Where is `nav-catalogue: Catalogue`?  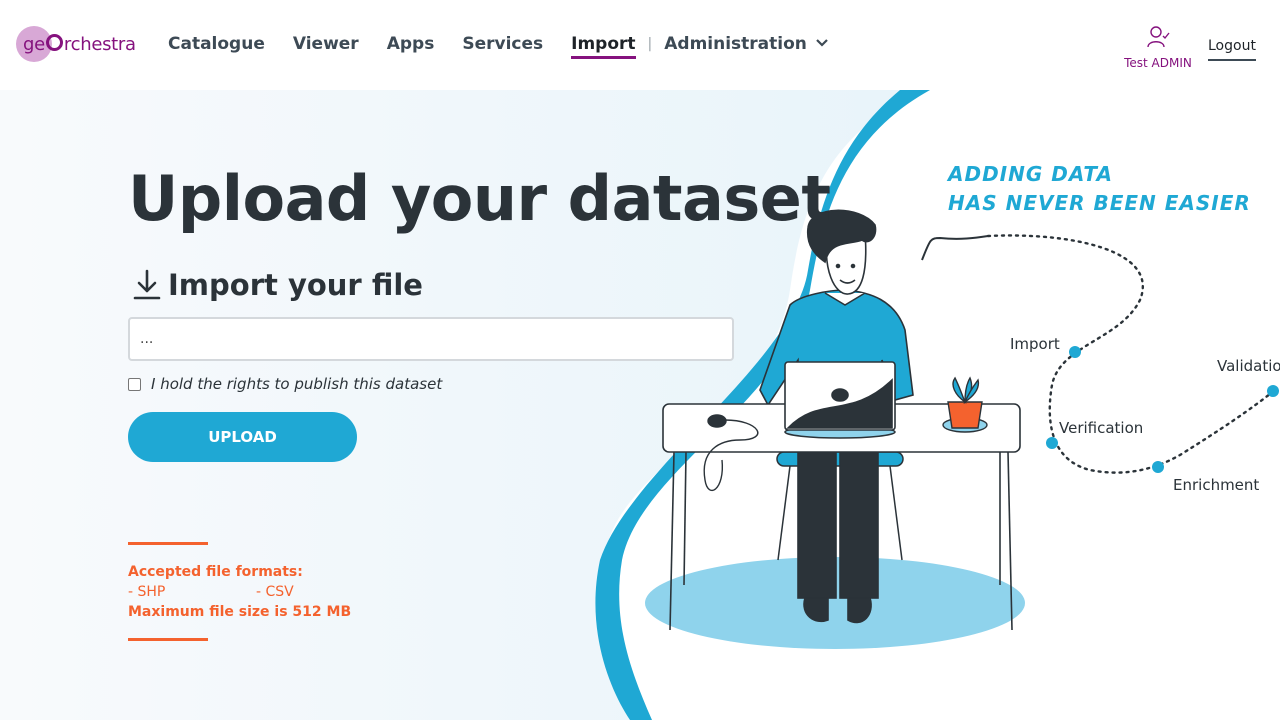 nav-catalogue: Catalogue is located at coordinates (216, 46).